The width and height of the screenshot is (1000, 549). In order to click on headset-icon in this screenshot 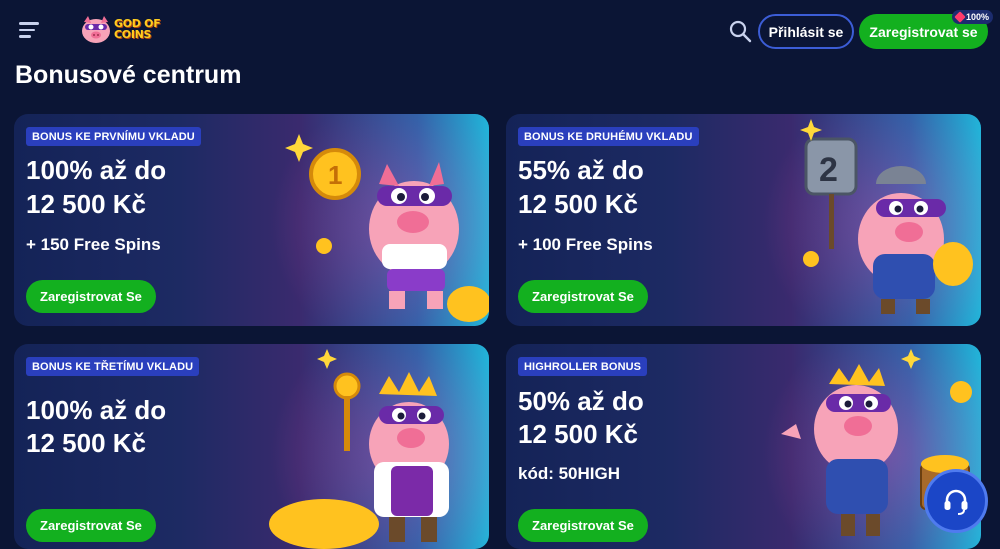, I will do `click(956, 502)`.